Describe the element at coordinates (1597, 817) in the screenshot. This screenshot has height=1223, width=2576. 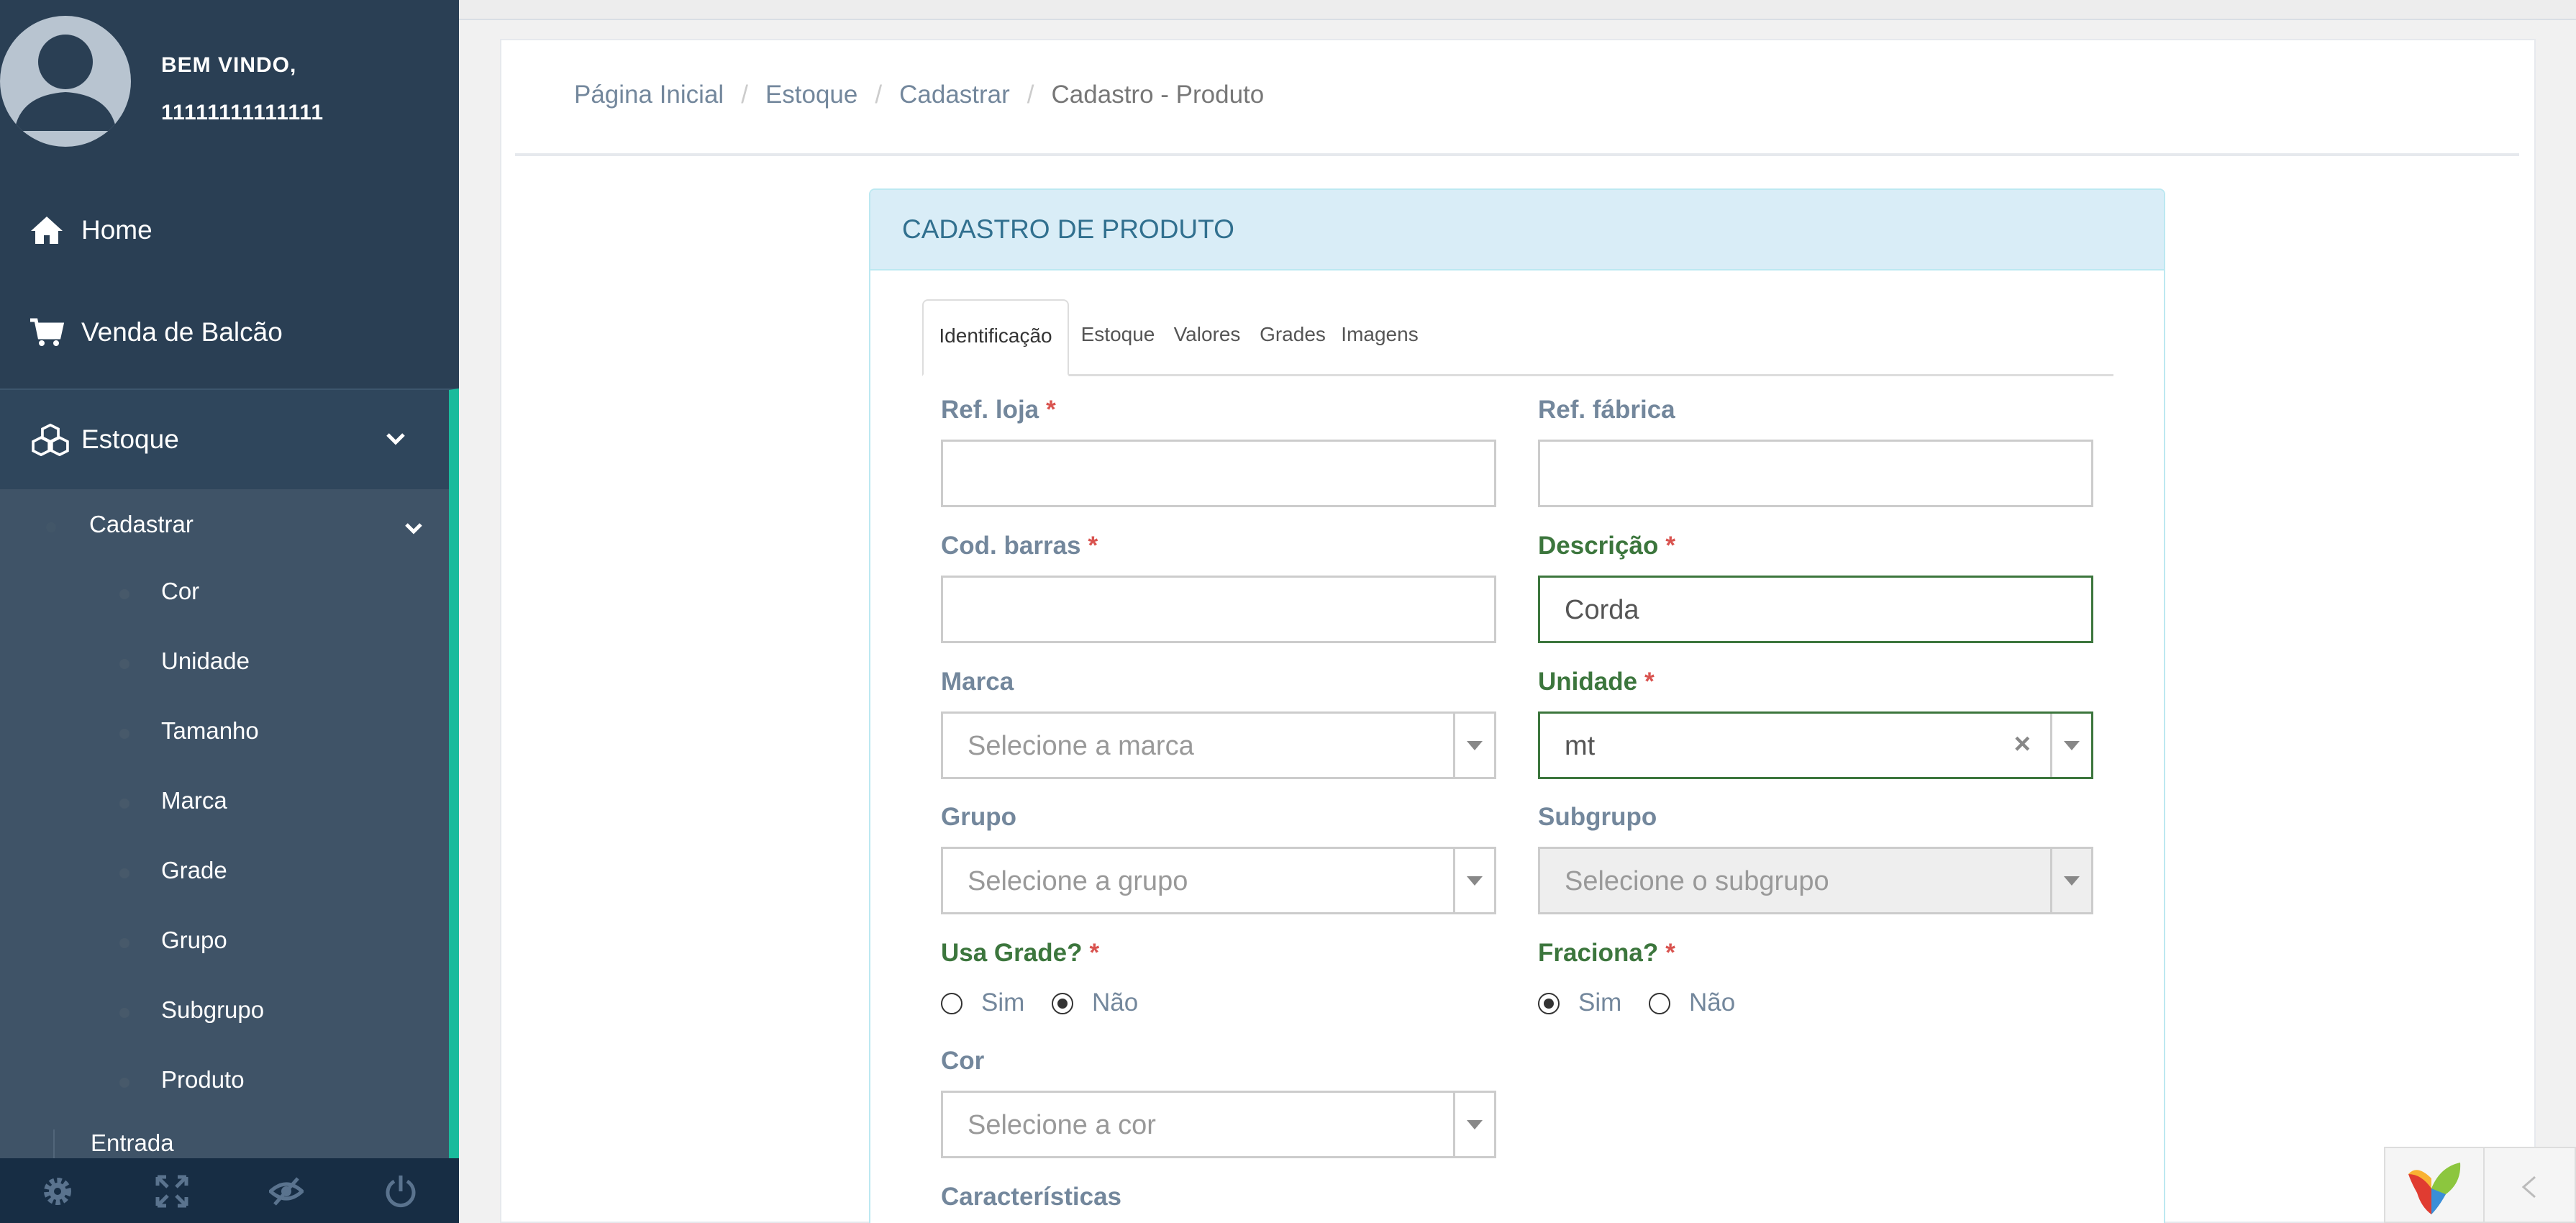
I see `subgrupo-label: Subgrupo` at that location.